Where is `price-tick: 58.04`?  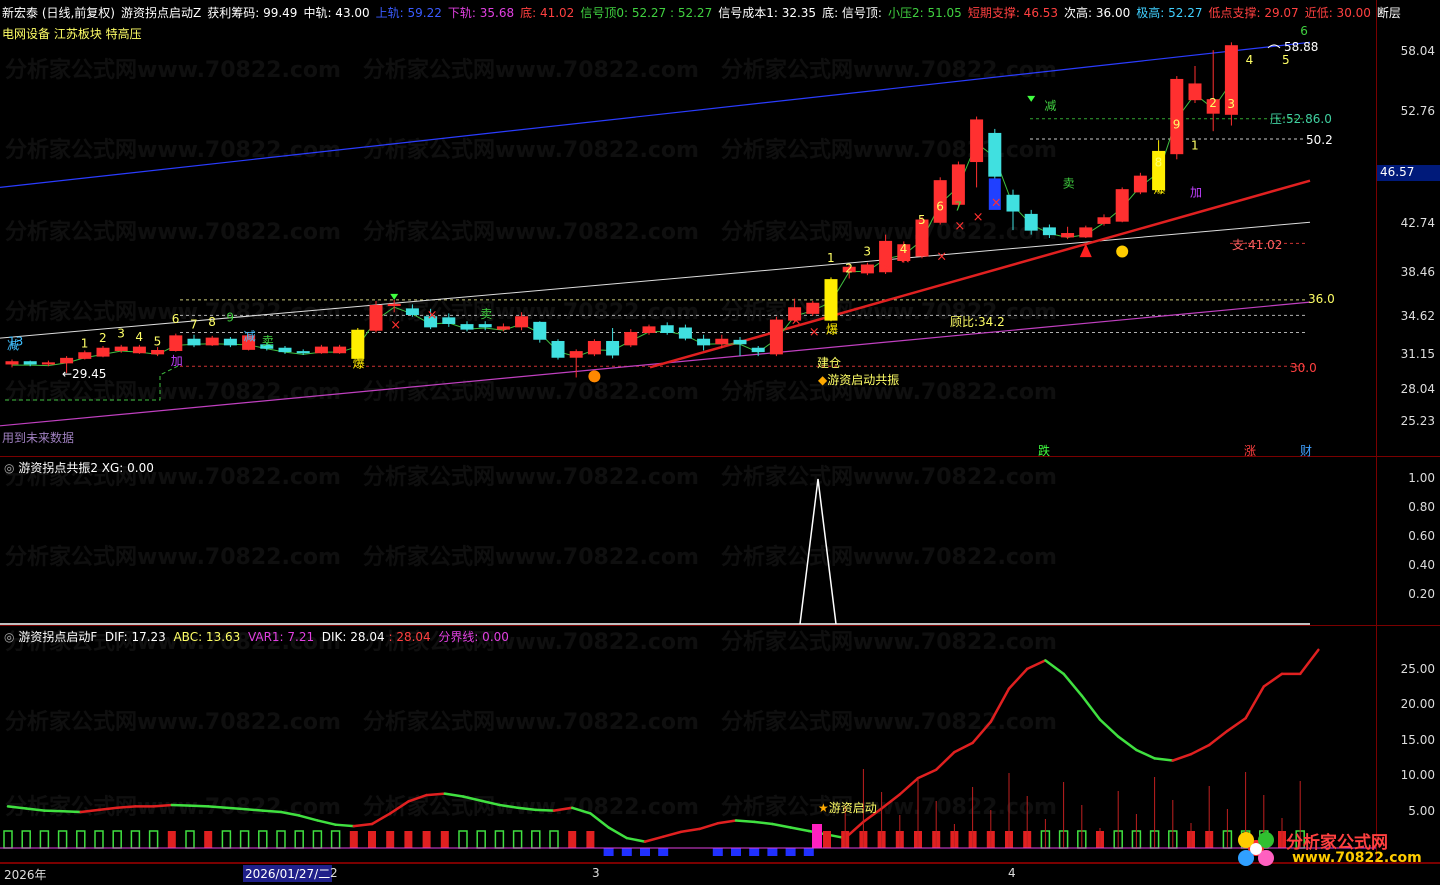
price-tick: 58.04 is located at coordinates (1417, 51).